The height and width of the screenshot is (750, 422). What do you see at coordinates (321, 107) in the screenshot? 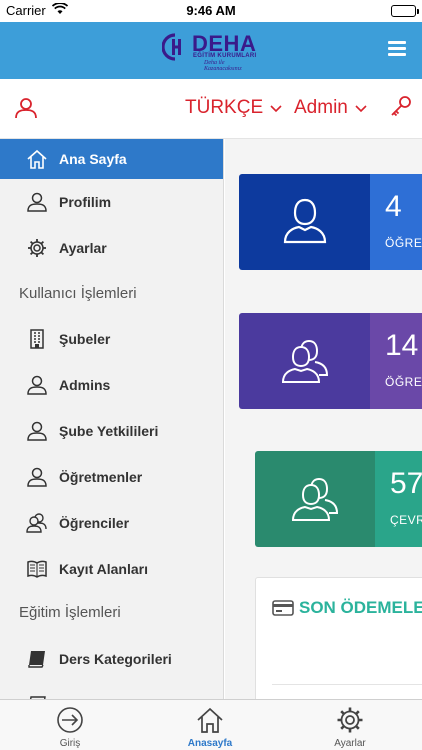
I see `user-label: Admin` at bounding box center [321, 107].